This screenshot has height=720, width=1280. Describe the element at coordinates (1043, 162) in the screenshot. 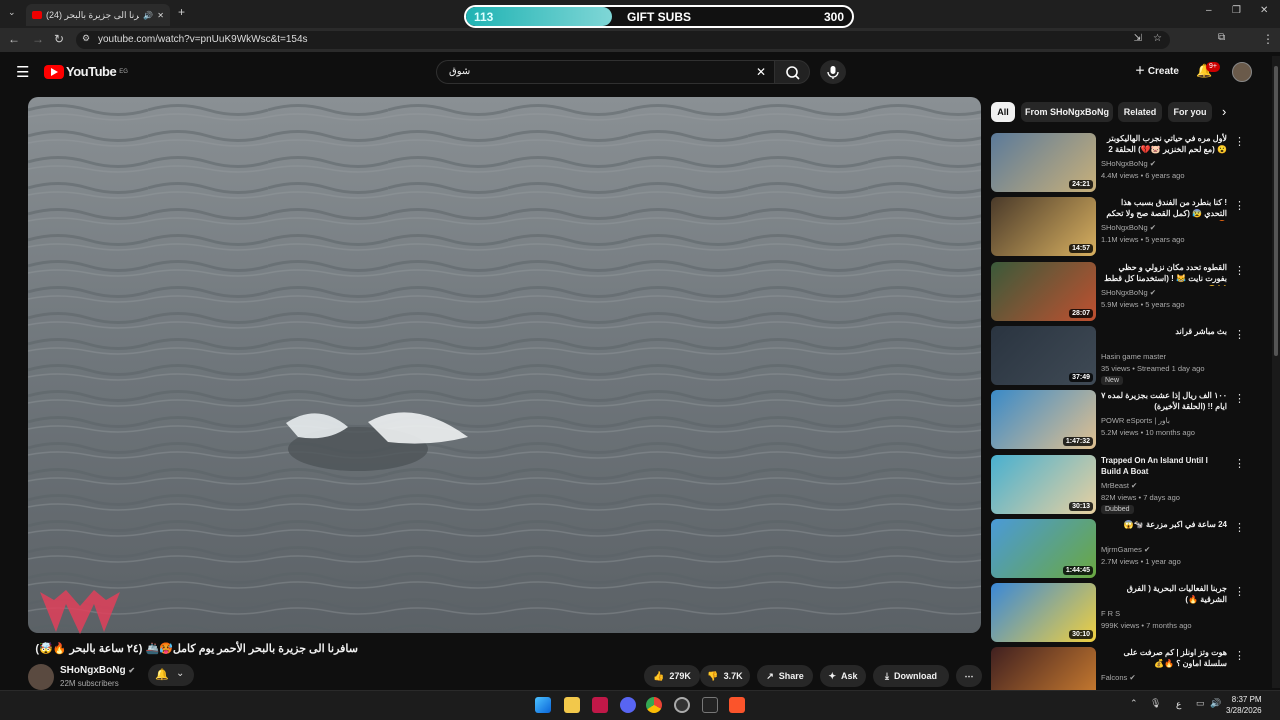

I see `related-thumbnail: 24:21` at that location.